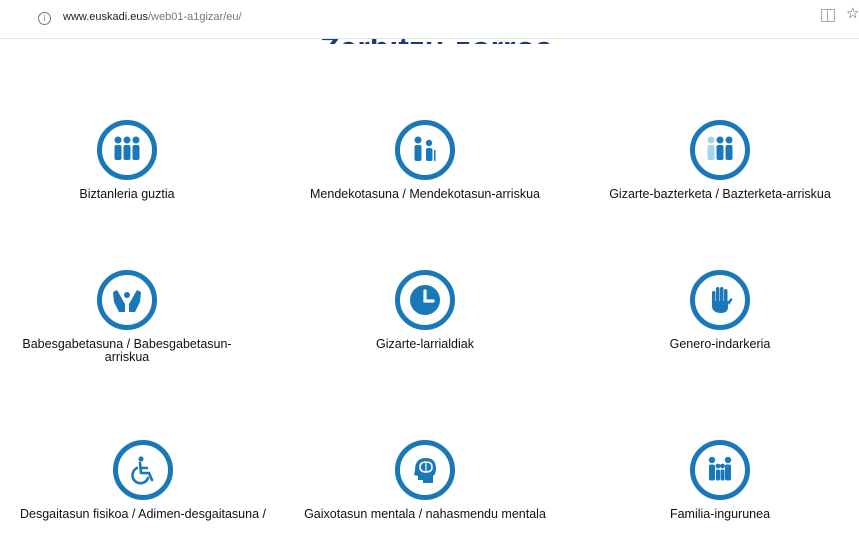 This screenshot has width=859, height=540. Describe the element at coordinates (720, 150) in the screenshot. I see `excluded-person-icon` at that location.